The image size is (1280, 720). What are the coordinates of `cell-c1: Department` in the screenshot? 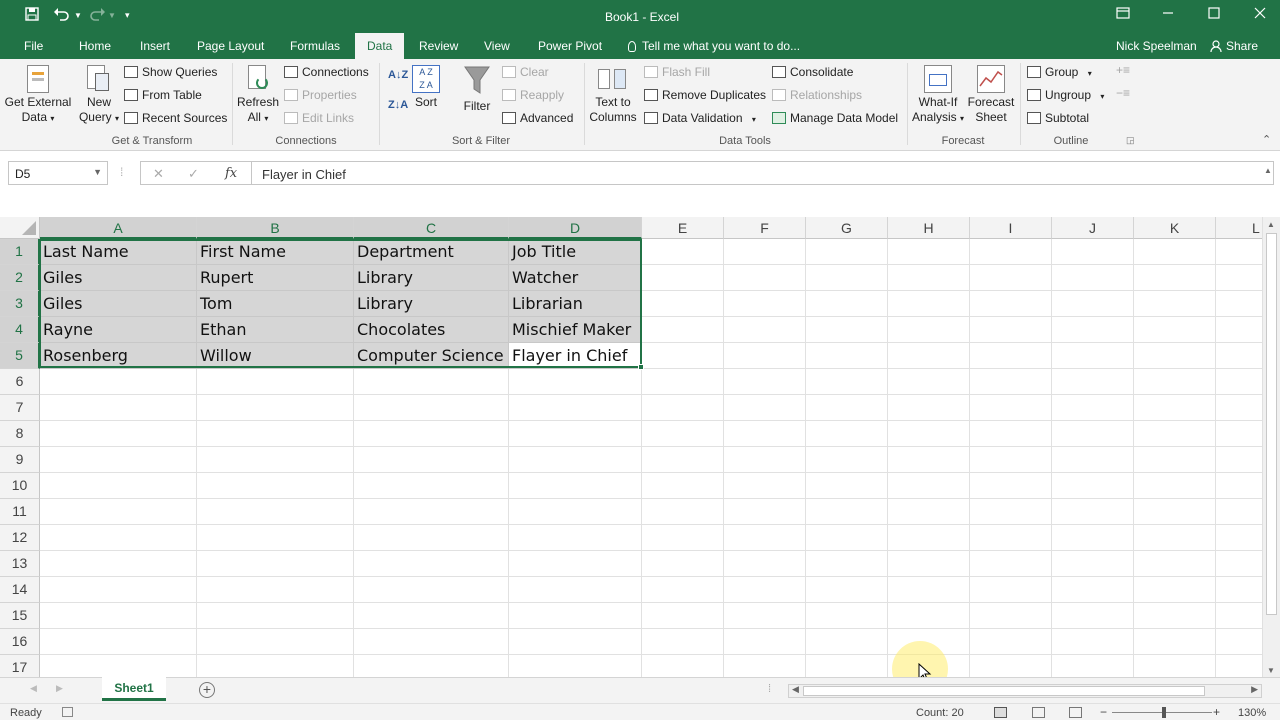 It's located at (431, 252).